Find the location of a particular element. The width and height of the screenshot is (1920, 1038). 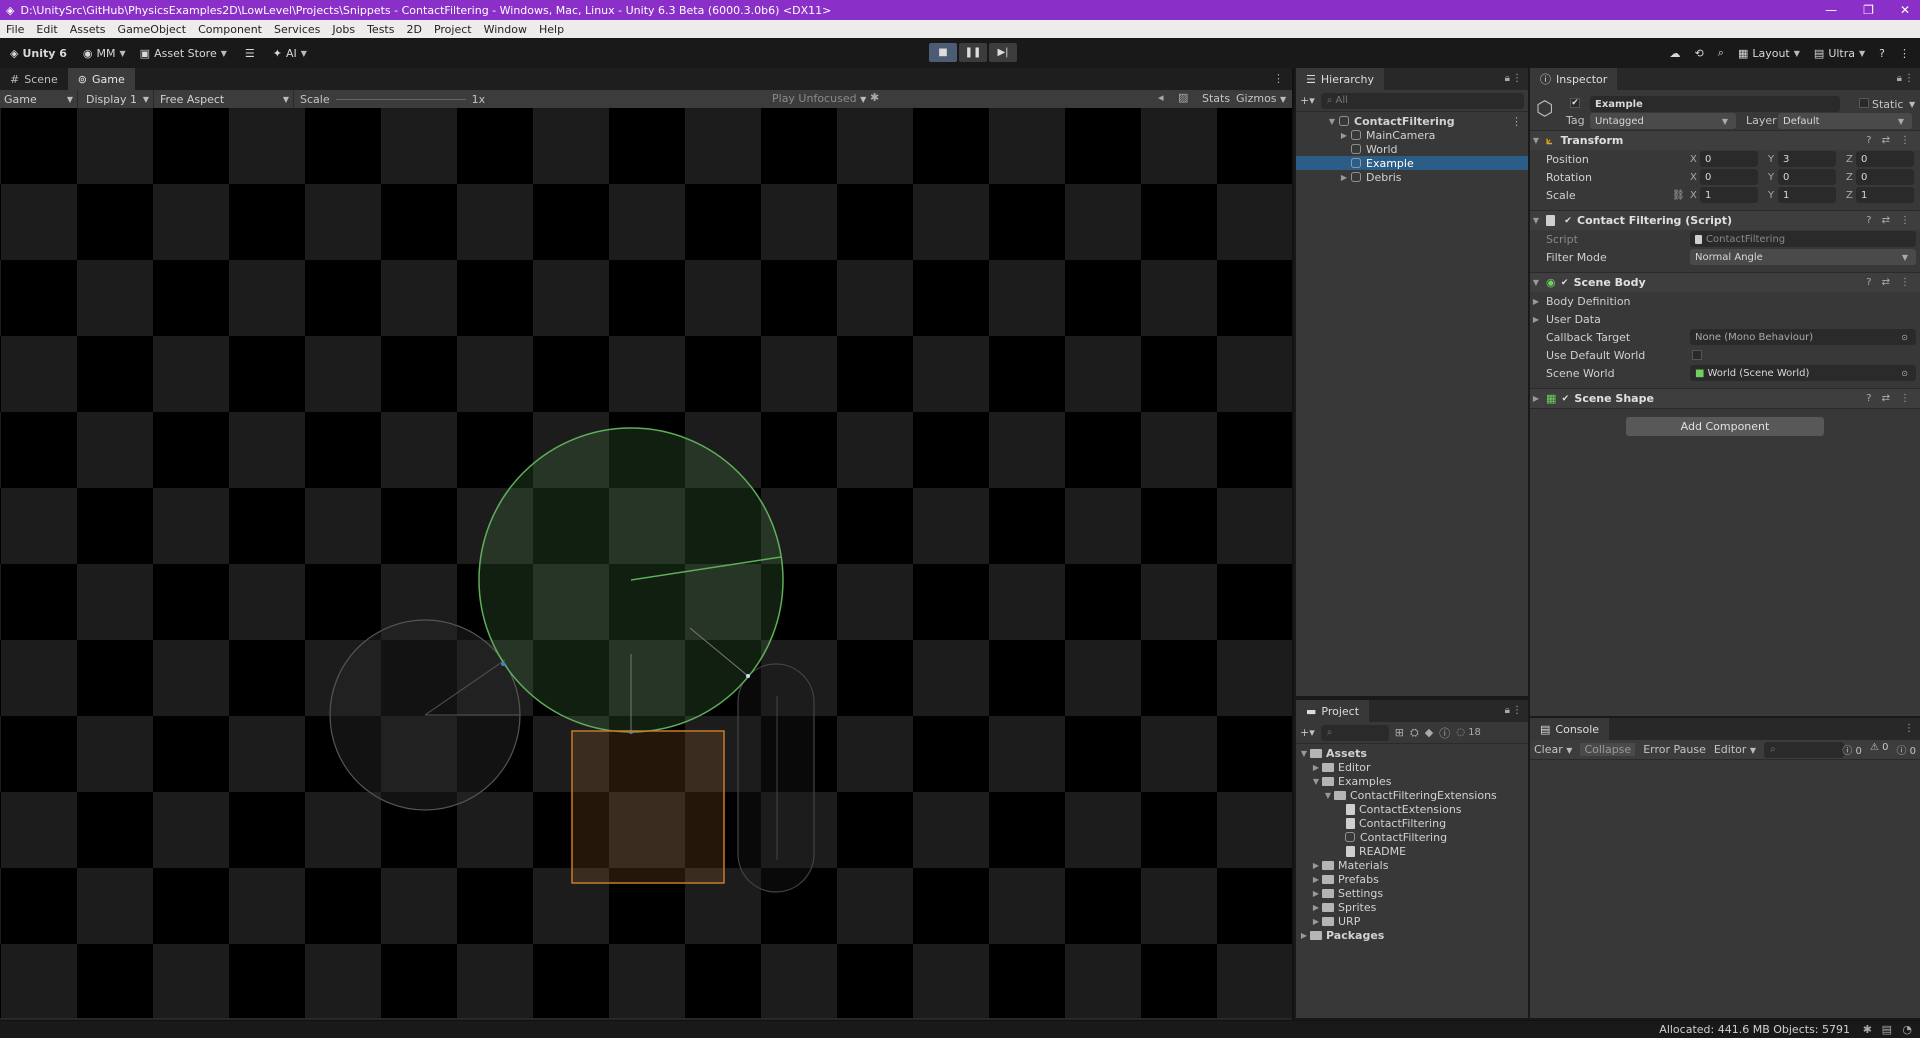

rotation-z-field: 0 is located at coordinates (1885, 177).